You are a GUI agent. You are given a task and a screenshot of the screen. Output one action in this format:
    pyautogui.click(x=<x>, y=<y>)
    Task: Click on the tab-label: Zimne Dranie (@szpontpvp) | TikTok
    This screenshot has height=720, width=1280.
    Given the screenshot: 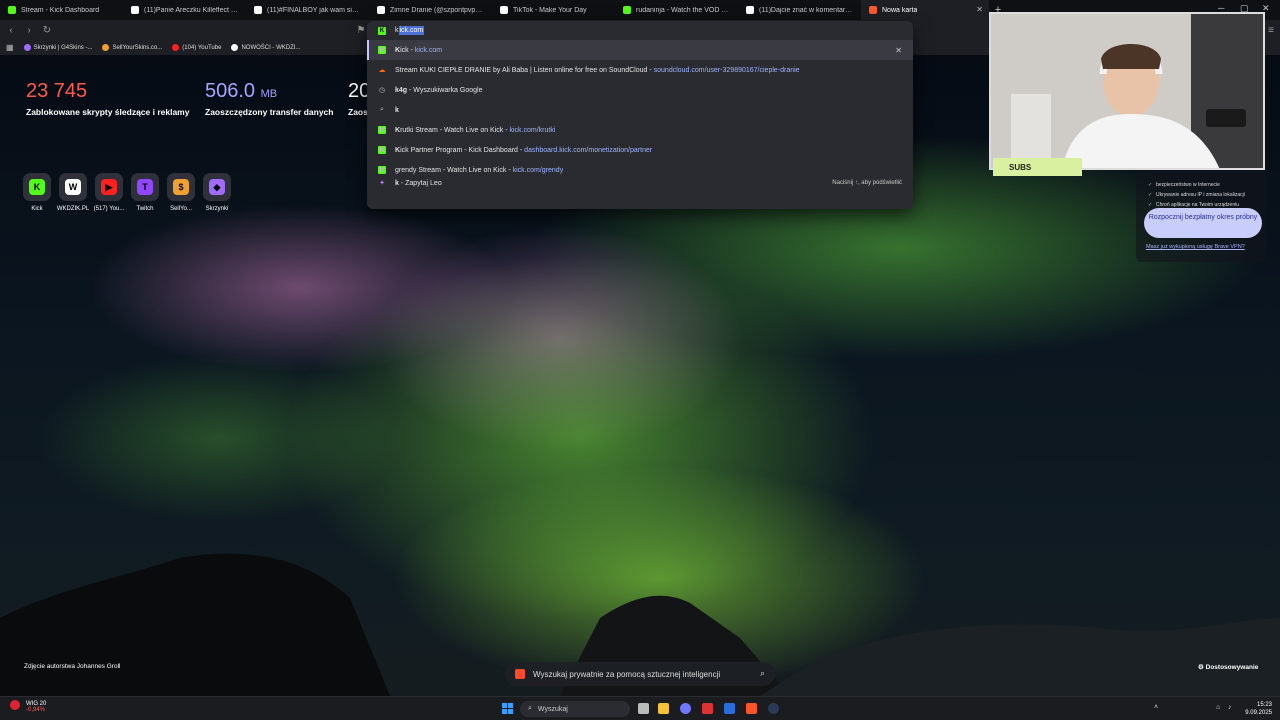 What is the action you would take?
    pyautogui.click(x=437, y=10)
    